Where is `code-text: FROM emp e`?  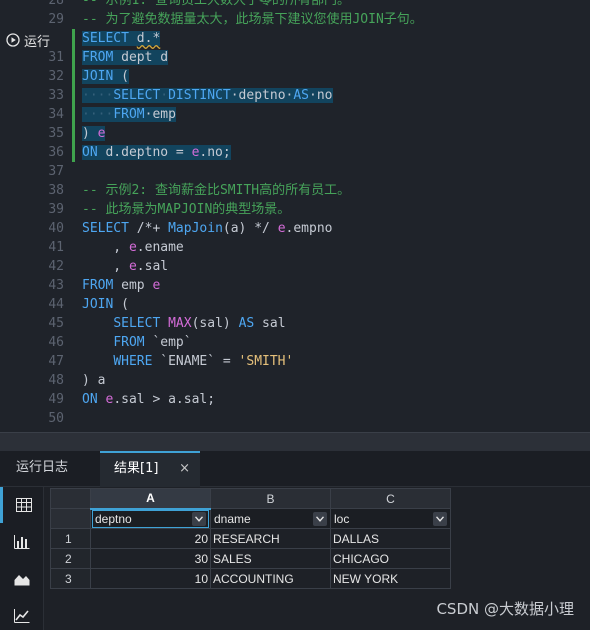
code-text: FROM emp e is located at coordinates (121, 285).